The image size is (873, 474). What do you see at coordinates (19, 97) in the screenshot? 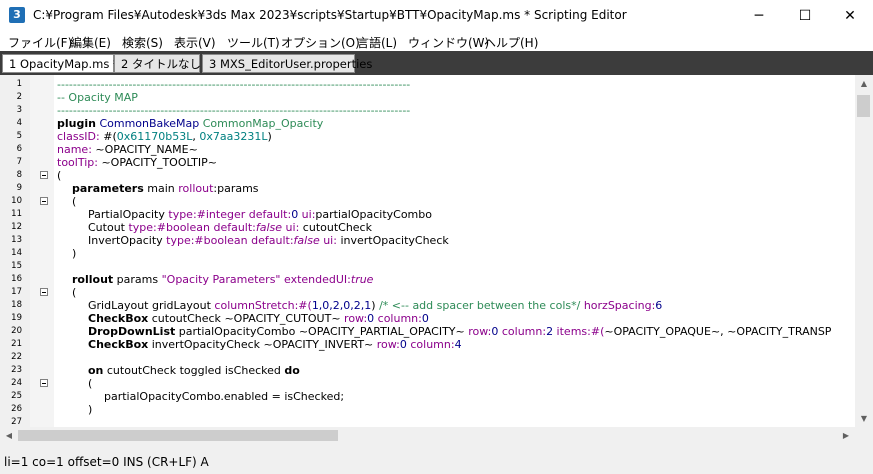
I see `line-number: 2` at bounding box center [19, 97].